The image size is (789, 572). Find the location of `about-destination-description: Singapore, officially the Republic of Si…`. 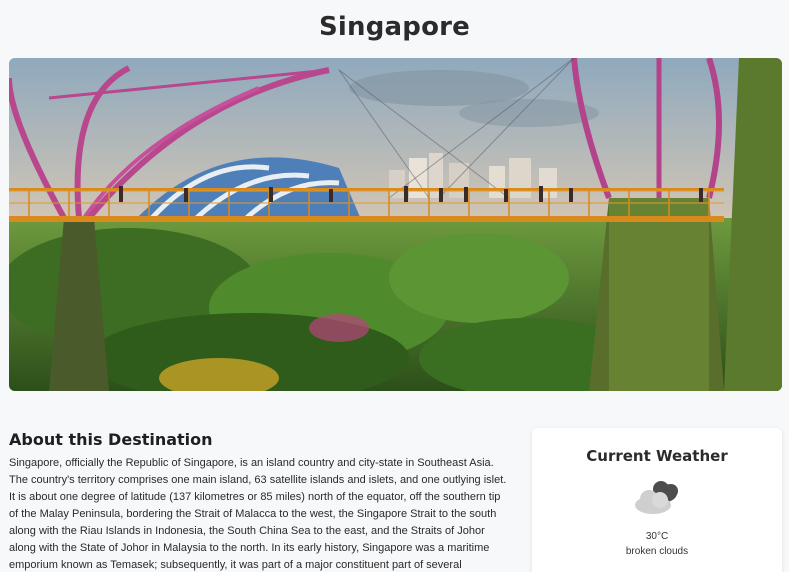

about-destination-description: Singapore, officially the Republic of Si… is located at coordinates (258, 514).